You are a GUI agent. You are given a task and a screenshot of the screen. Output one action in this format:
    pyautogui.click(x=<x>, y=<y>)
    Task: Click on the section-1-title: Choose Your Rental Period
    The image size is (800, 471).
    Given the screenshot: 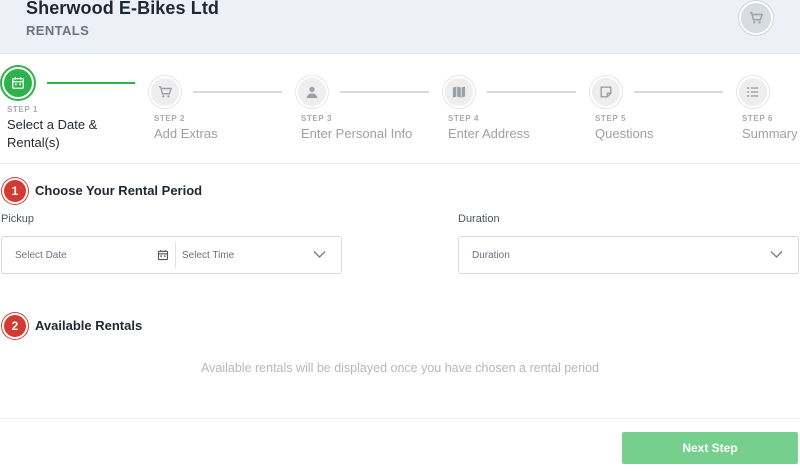 What is the action you would take?
    pyautogui.click(x=119, y=190)
    